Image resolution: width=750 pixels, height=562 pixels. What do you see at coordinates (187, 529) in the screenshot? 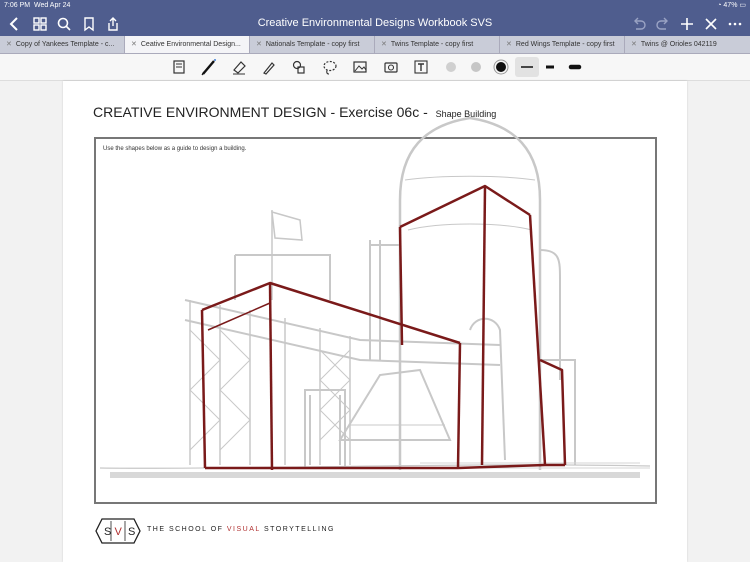
I see `tagline-prefix: THE SCHOOL OF` at bounding box center [187, 529].